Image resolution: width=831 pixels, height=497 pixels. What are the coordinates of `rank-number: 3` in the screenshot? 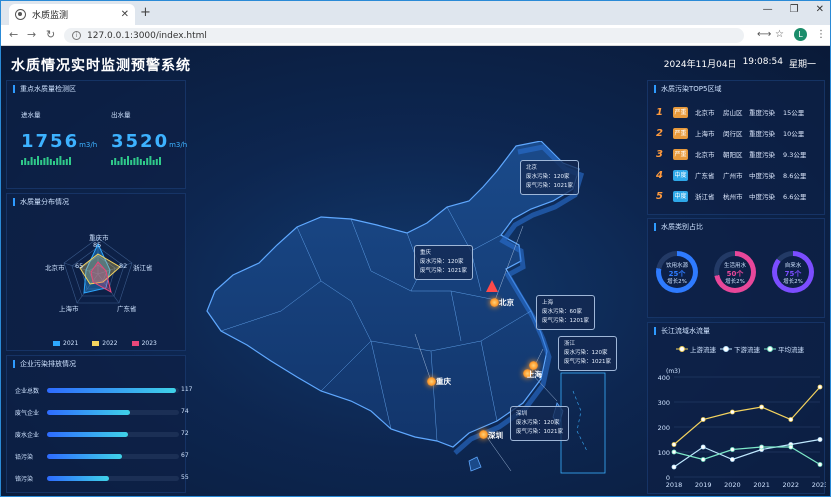 It's located at (659, 154).